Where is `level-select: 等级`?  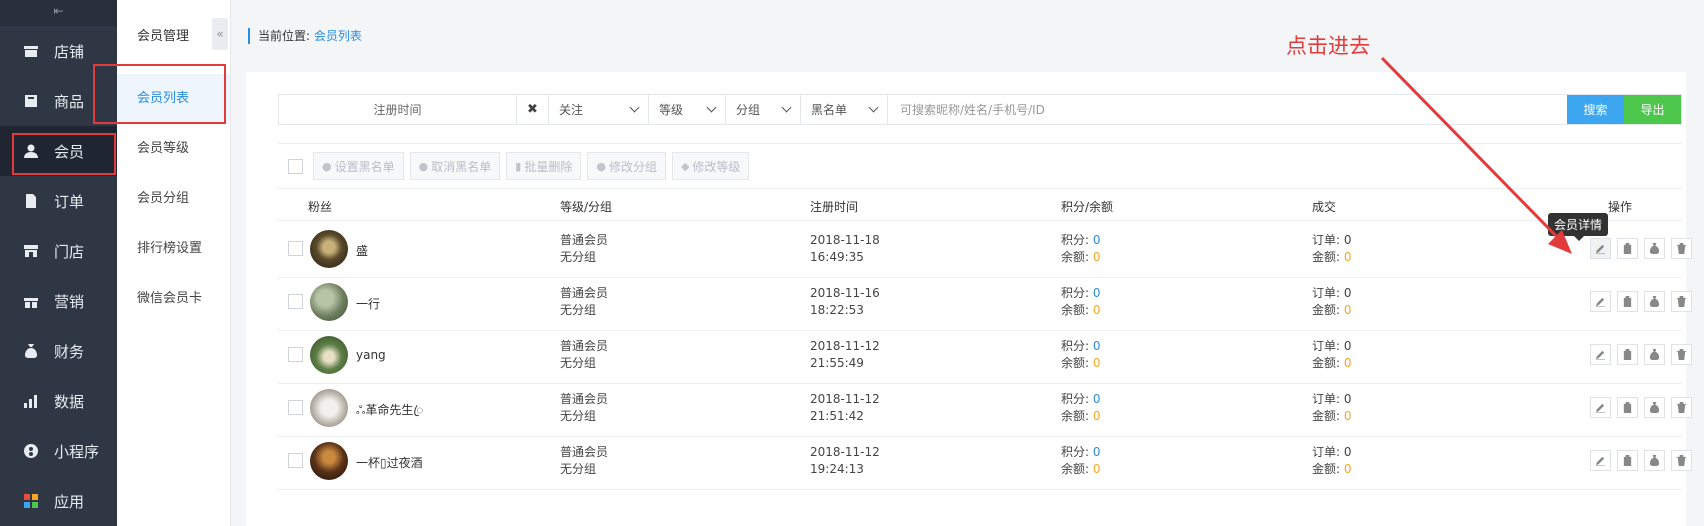
level-select: 等级 is located at coordinates (687, 109).